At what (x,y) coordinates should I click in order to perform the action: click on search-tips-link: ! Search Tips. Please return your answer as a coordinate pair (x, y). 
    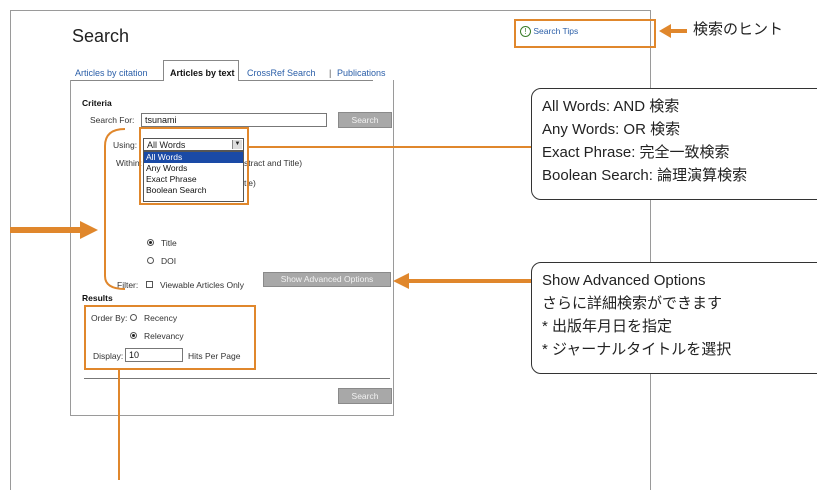
    Looking at the image, I should click on (549, 32).